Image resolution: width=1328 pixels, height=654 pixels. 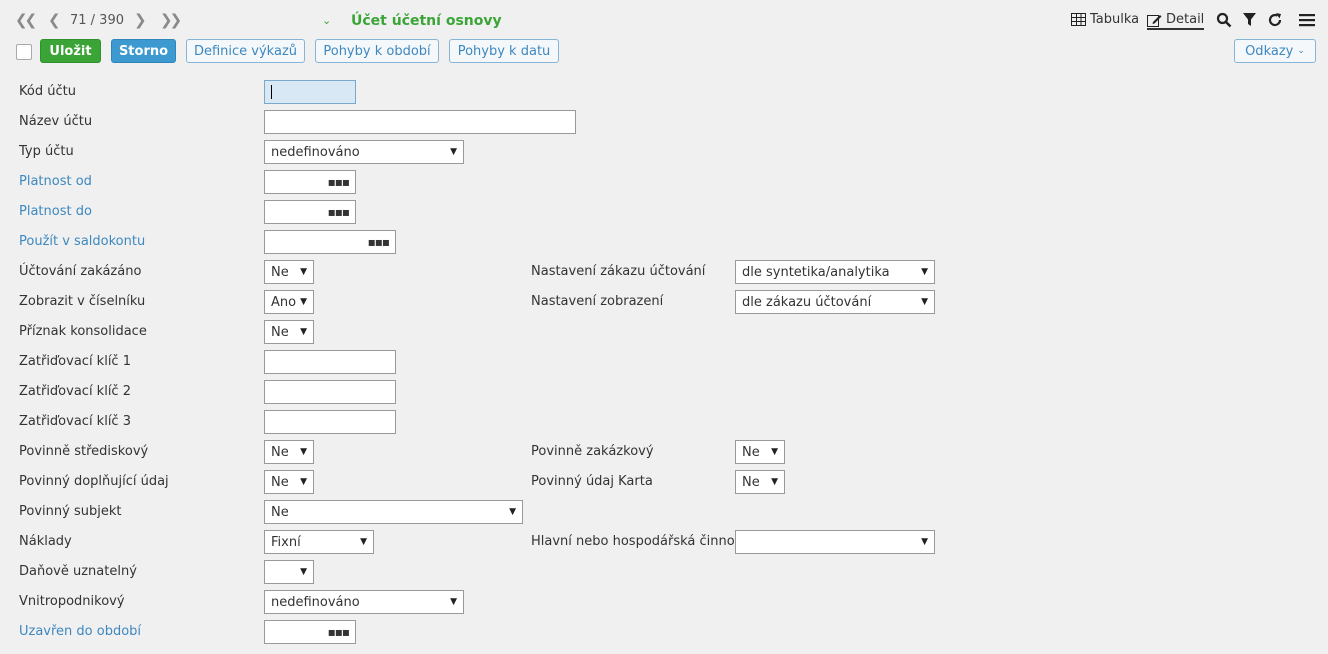 What do you see at coordinates (1185, 19) in the screenshot?
I see `tab-detail-label: Detail` at bounding box center [1185, 19].